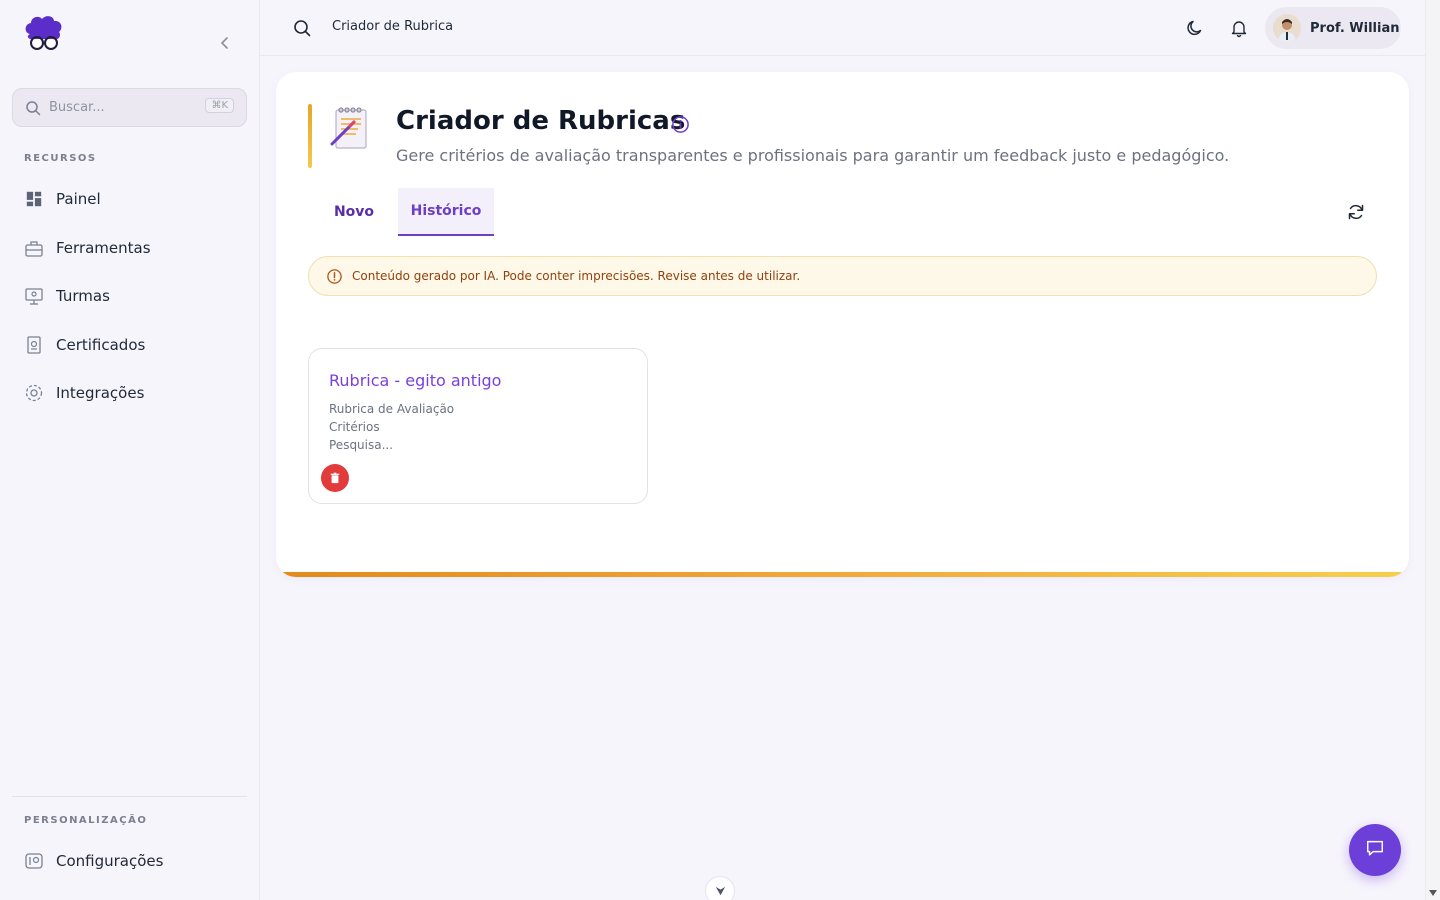 This screenshot has height=900, width=1440. I want to click on moon-icon, so click(1195, 28).